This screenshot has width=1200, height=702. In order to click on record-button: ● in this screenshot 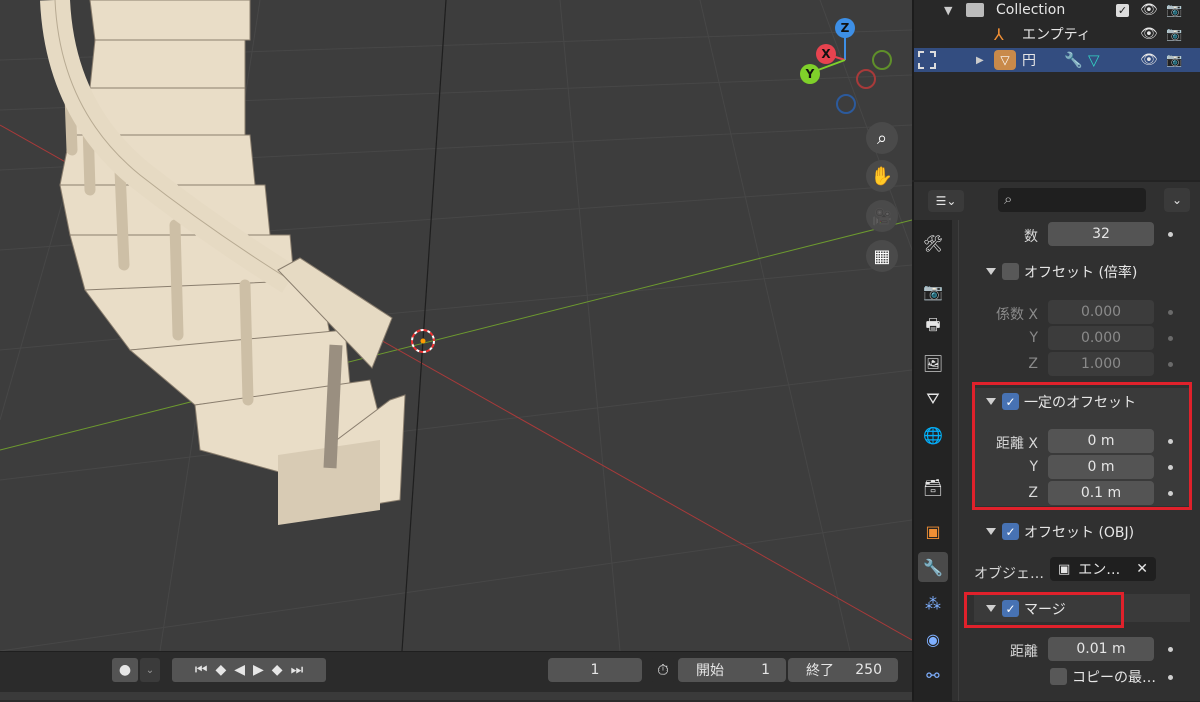, I will do `click(125, 670)`.